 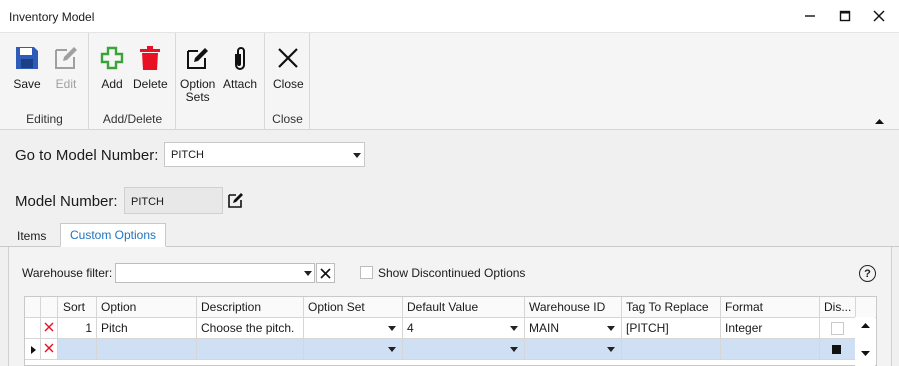 I want to click on trash-icon, so click(x=150, y=58).